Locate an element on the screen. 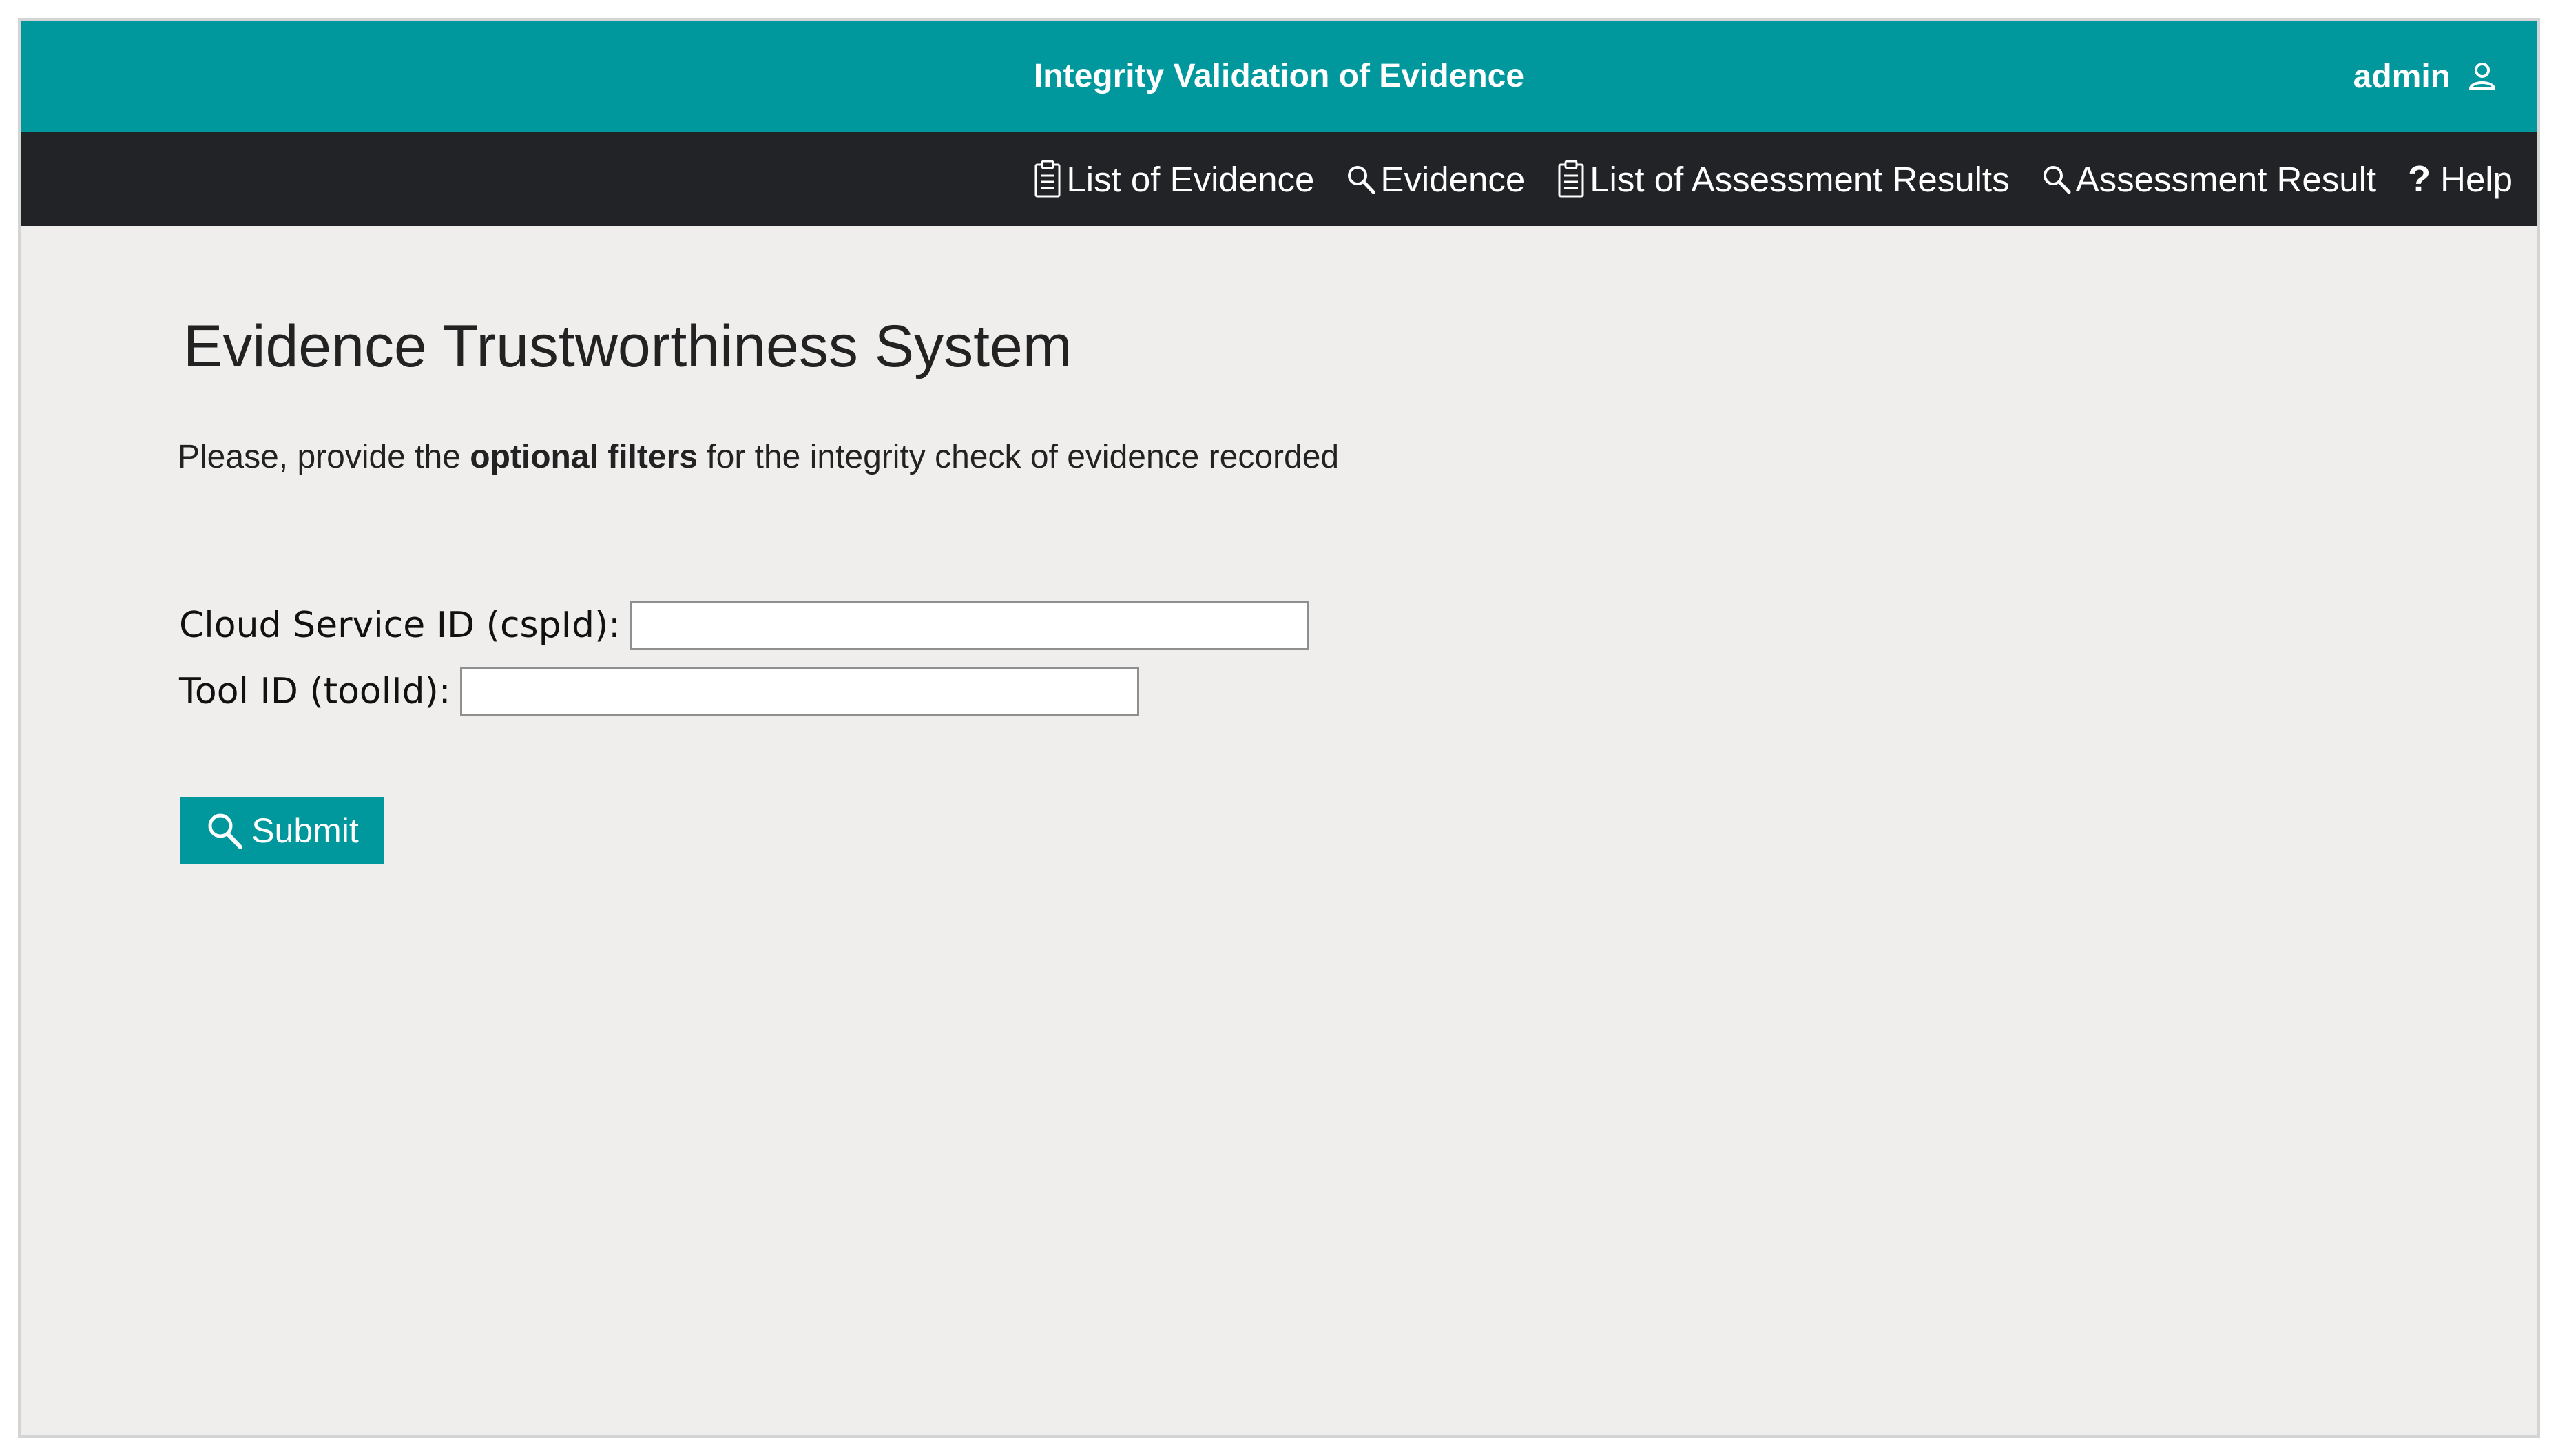 The height and width of the screenshot is (1456, 2558). nav-label: List of Assessment Results is located at coordinates (1800, 179).